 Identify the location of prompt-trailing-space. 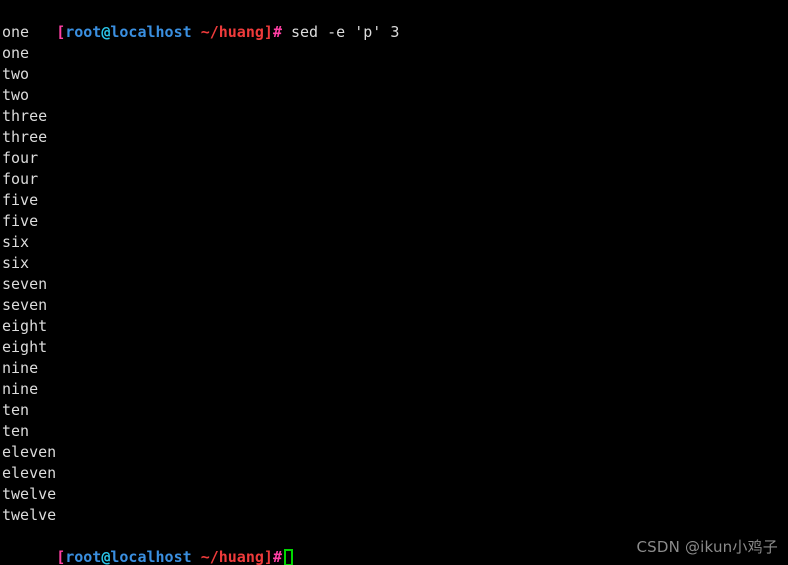
(286, 32).